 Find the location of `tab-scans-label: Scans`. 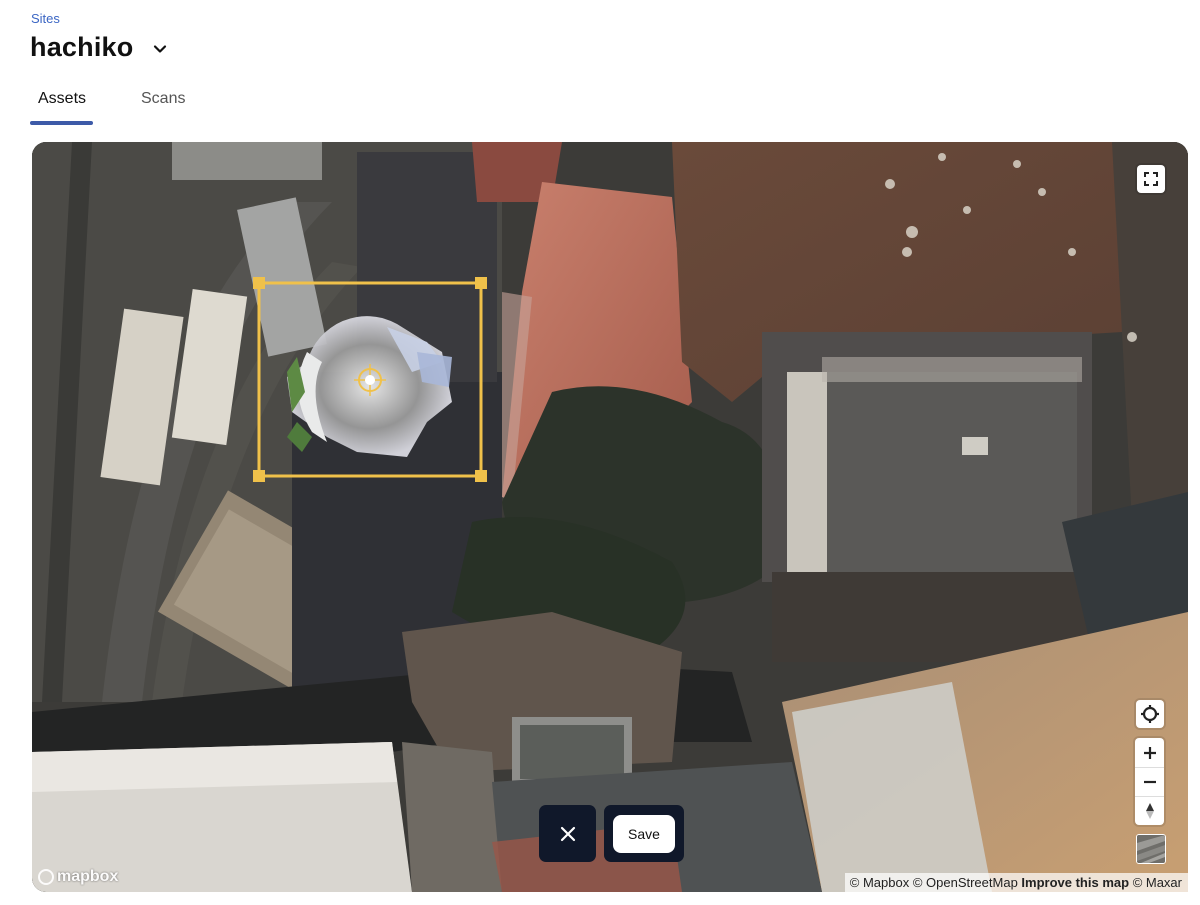

tab-scans-label: Scans is located at coordinates (163, 98).